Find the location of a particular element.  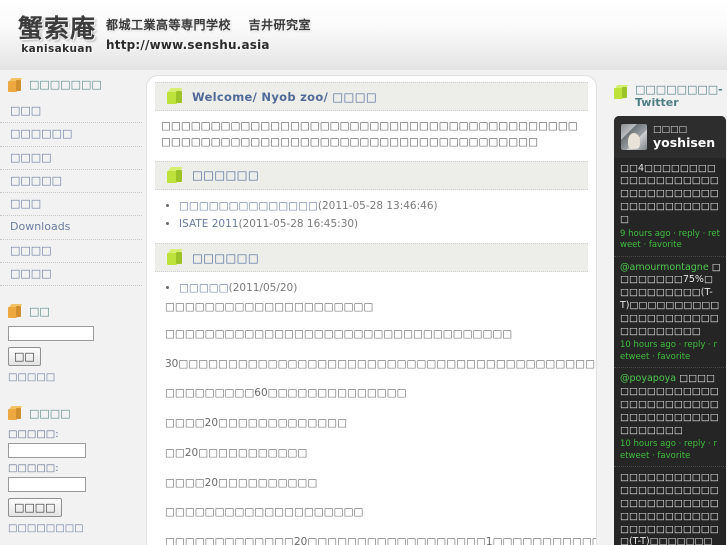

site-logo: 蟹索庵 kanisakuan is located at coordinates (57, 35).